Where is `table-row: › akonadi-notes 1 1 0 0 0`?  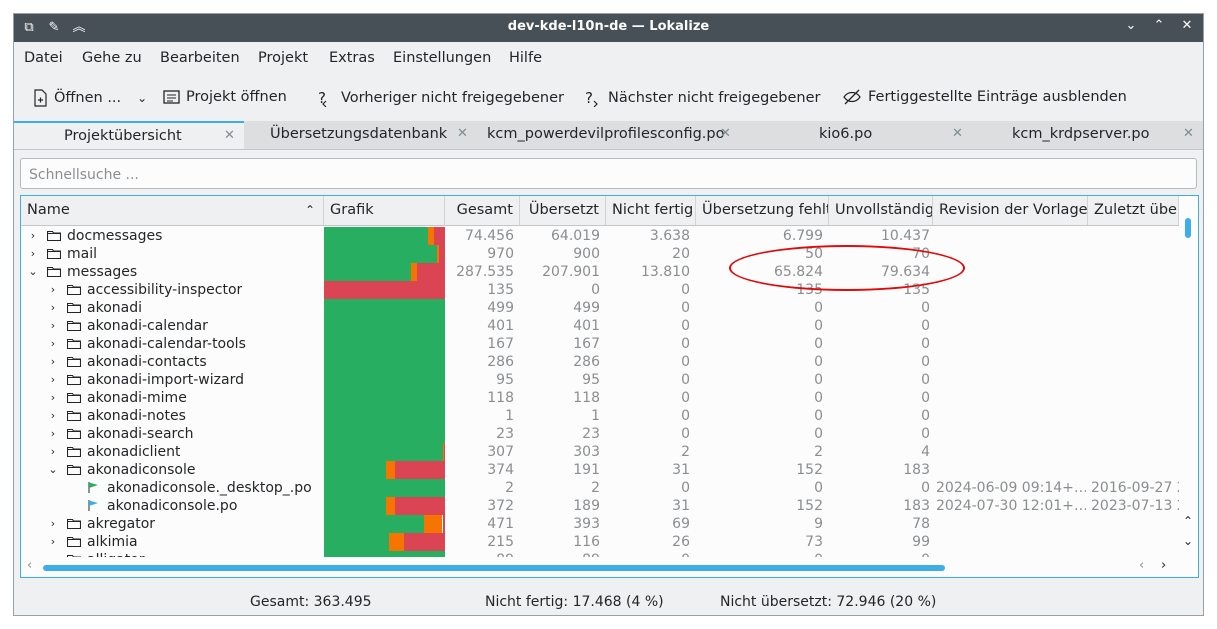 table-row: › akonadi-notes 1 1 0 0 0 is located at coordinates (600, 416).